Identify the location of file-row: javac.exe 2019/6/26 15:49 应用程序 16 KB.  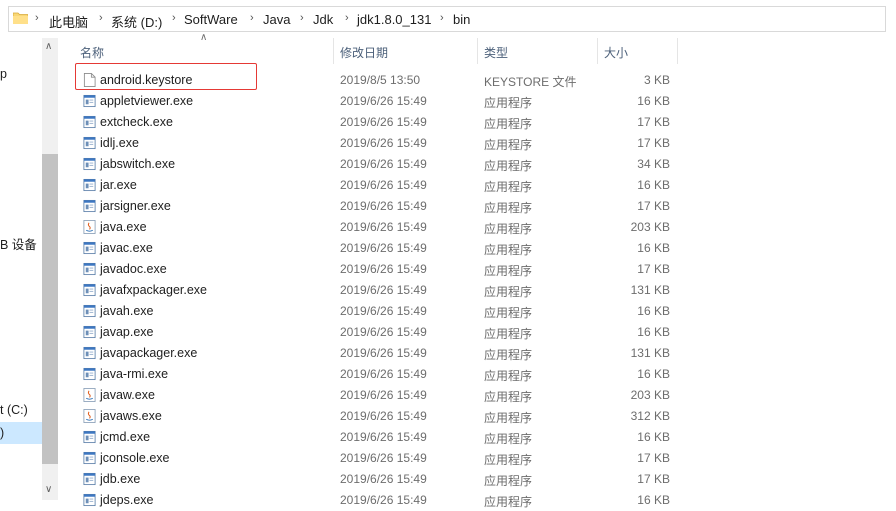
(376, 248).